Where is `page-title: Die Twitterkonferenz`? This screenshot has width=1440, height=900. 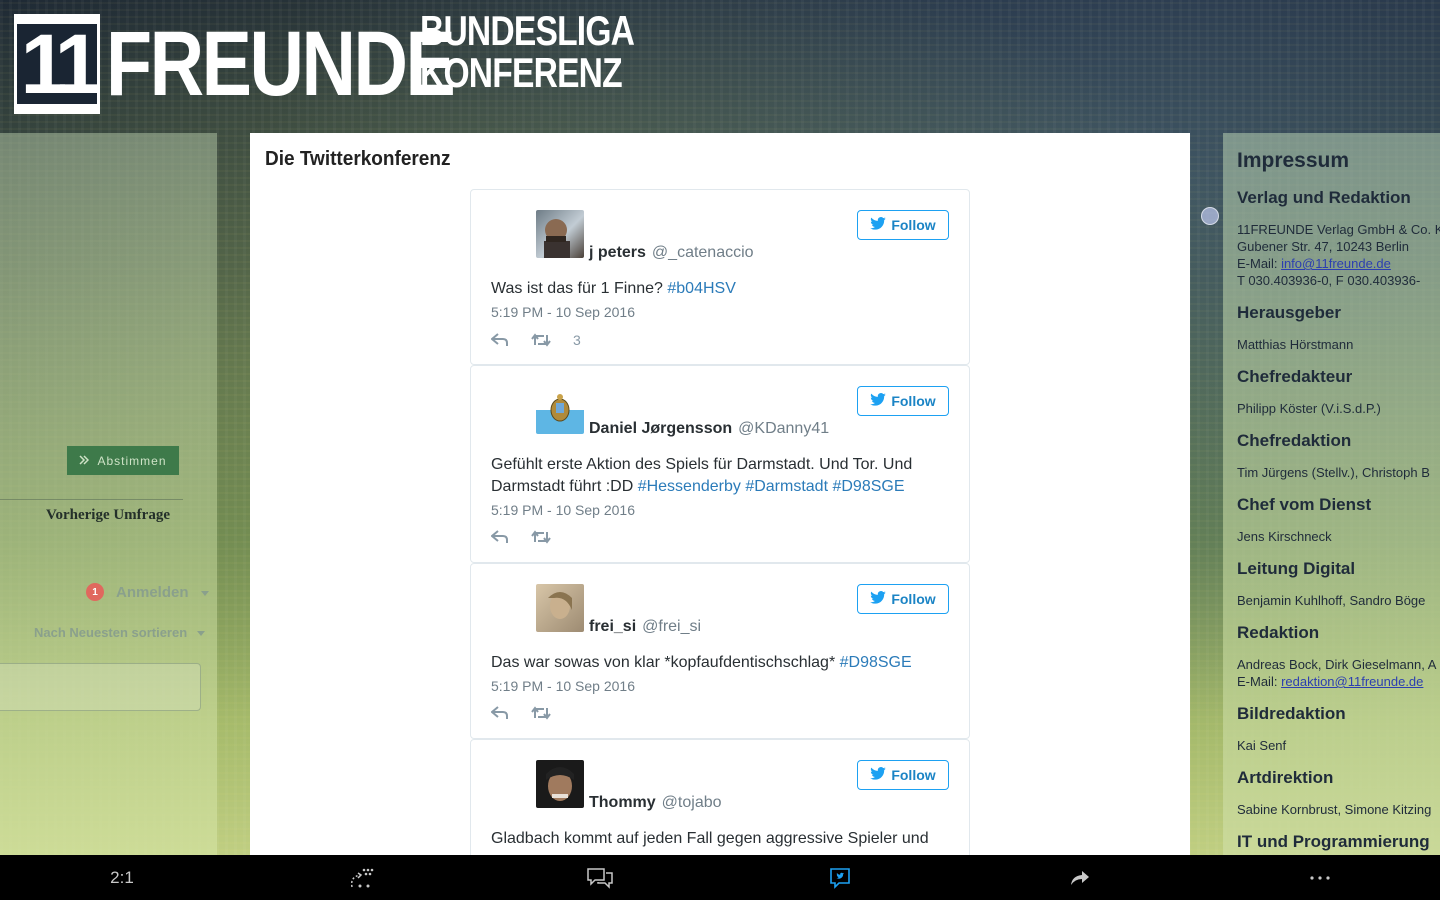 page-title: Die Twitterkonferenz is located at coordinates (358, 159).